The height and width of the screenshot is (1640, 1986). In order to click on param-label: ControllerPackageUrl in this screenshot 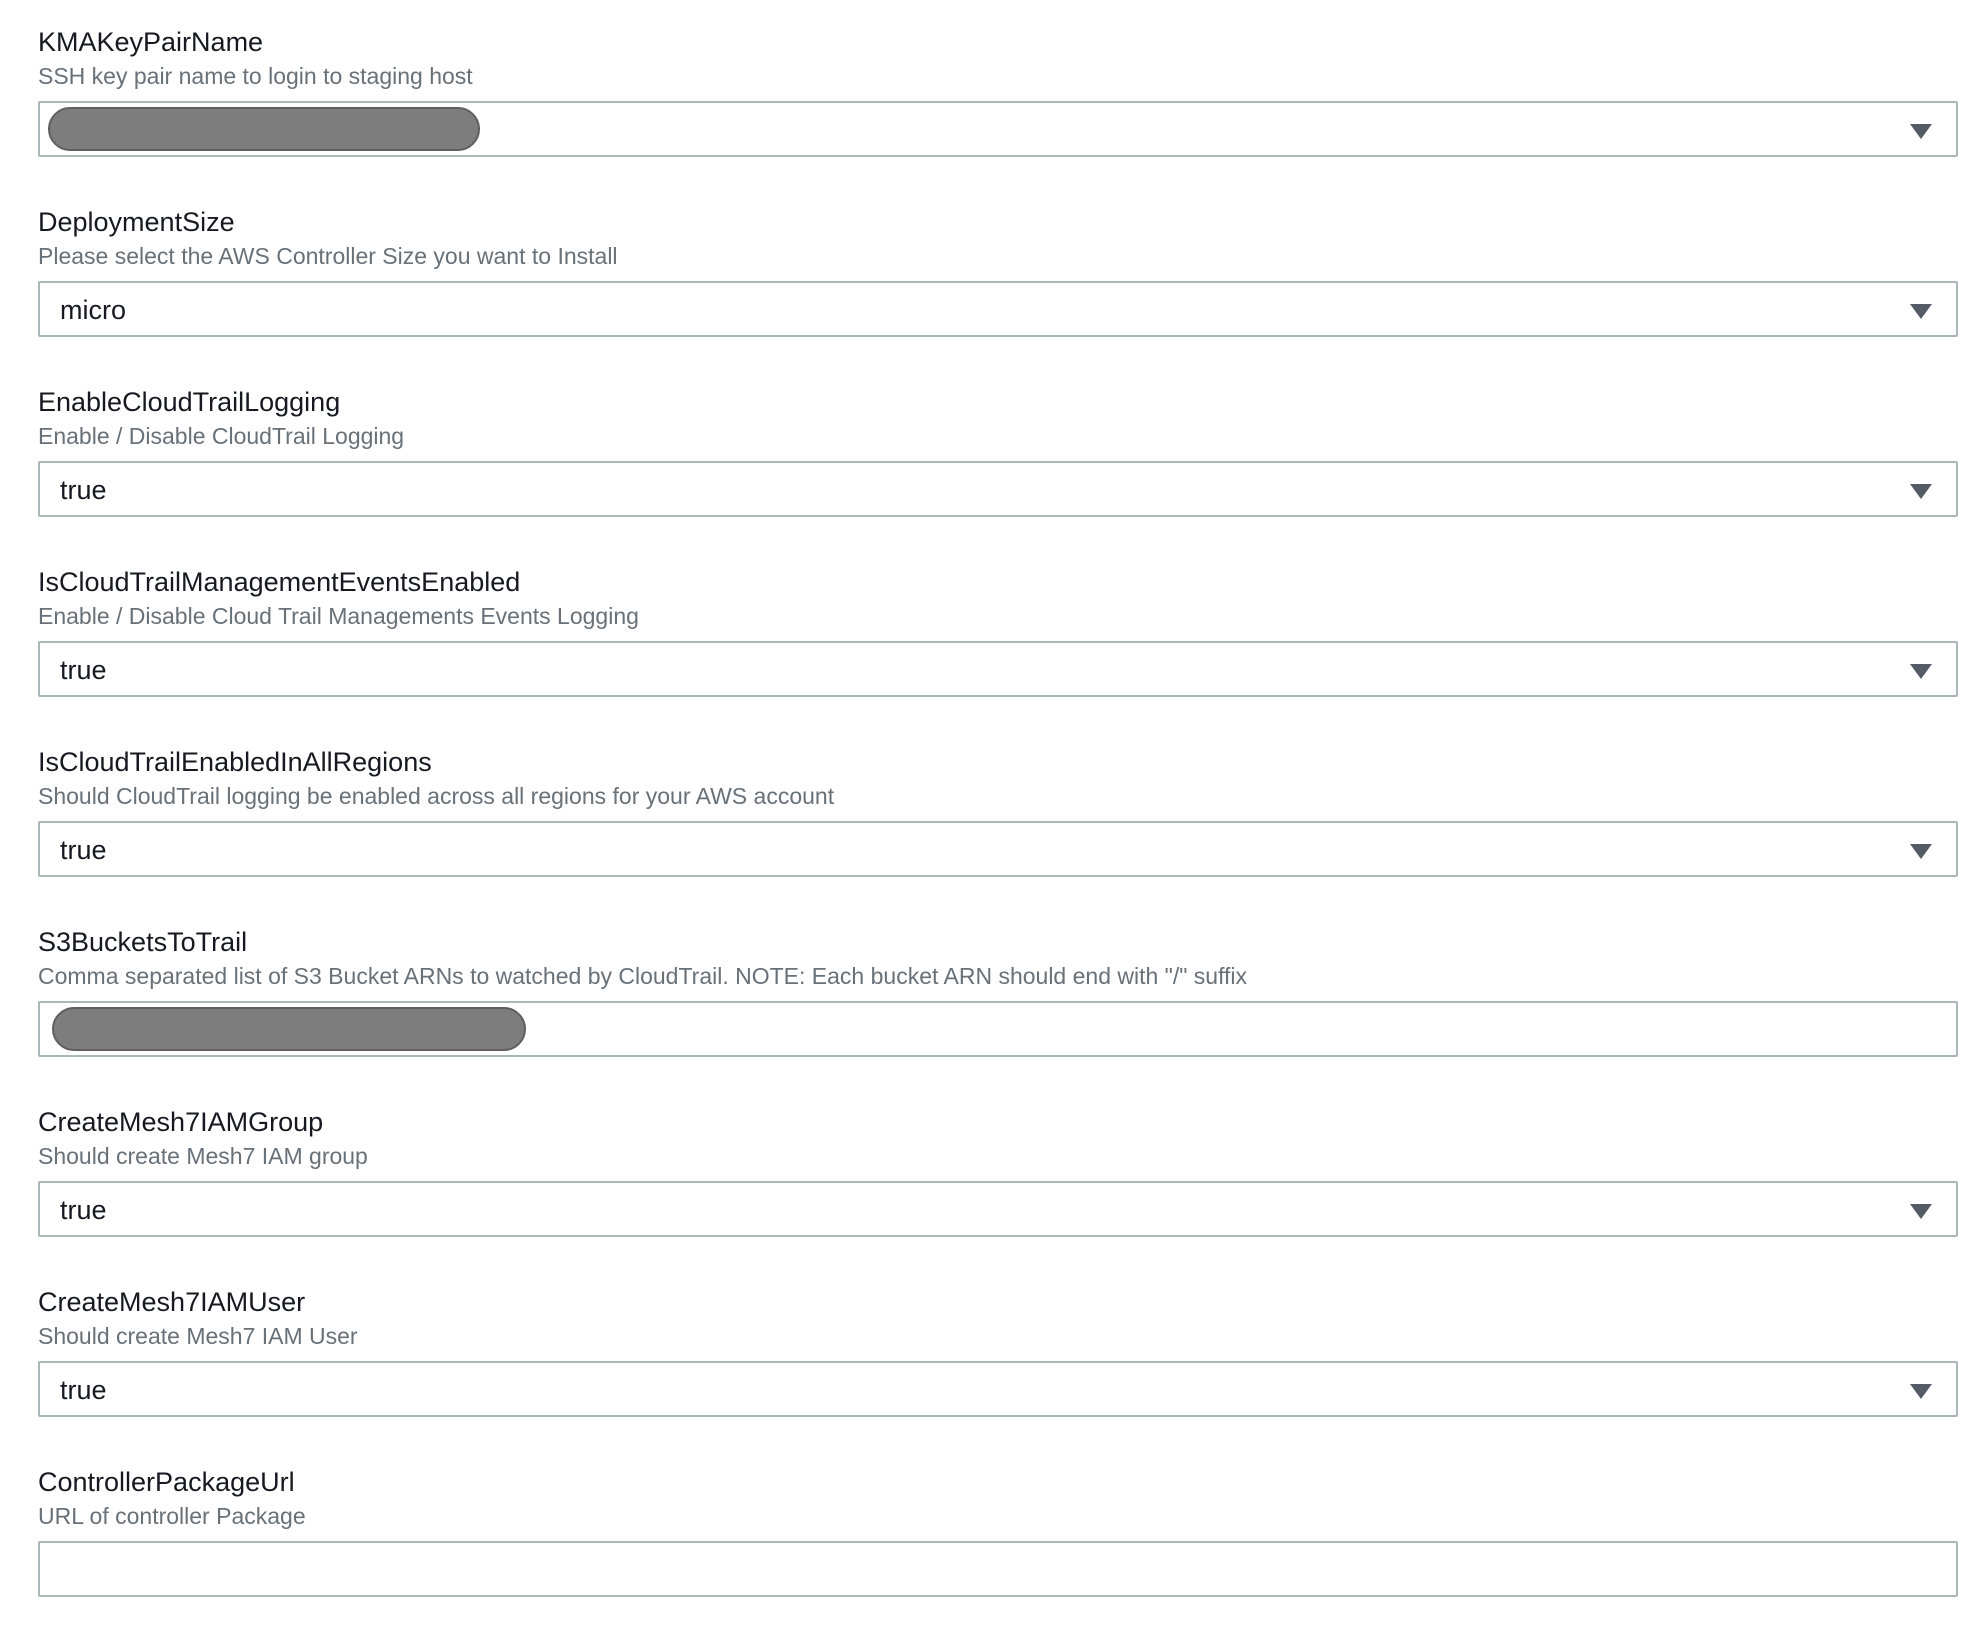, I will do `click(166, 1482)`.